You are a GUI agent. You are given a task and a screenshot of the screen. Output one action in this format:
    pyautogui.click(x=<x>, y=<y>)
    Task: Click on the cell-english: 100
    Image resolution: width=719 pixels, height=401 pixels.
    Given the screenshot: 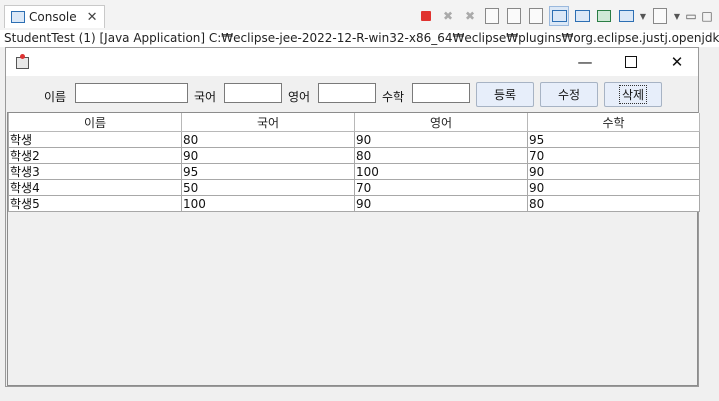 What is the action you would take?
    pyautogui.click(x=441, y=171)
    